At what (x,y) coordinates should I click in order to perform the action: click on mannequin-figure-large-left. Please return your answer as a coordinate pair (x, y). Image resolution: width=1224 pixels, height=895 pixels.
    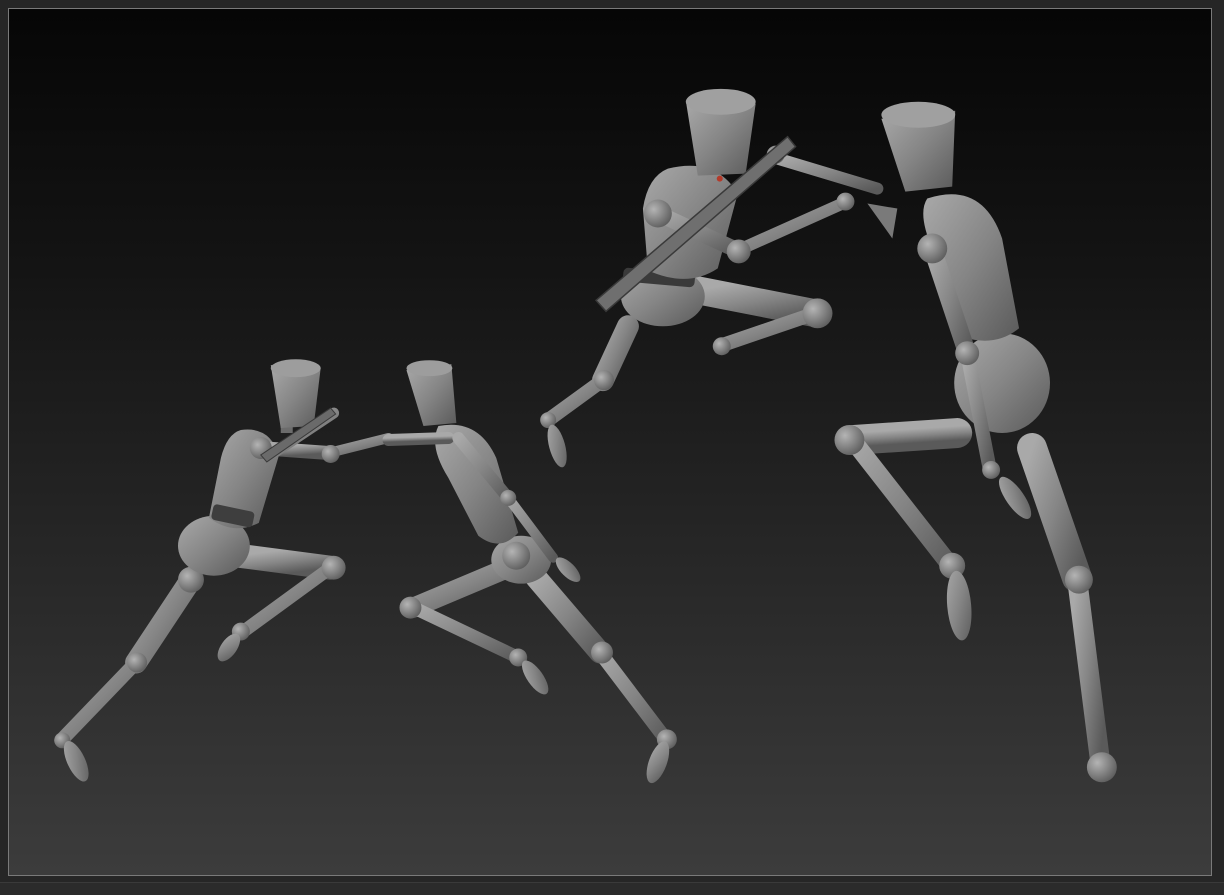
    Looking at the image, I should click on (719, 278).